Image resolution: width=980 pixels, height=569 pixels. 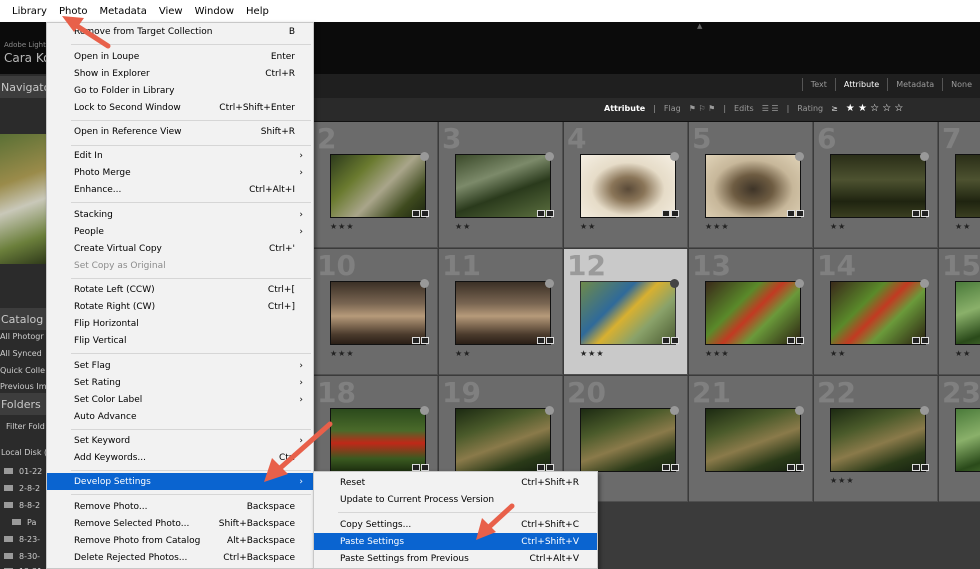 What do you see at coordinates (455, 541) in the screenshot?
I see `submenu-item-paste-settings: Paste Settings Ctrl+Shift+V` at bounding box center [455, 541].